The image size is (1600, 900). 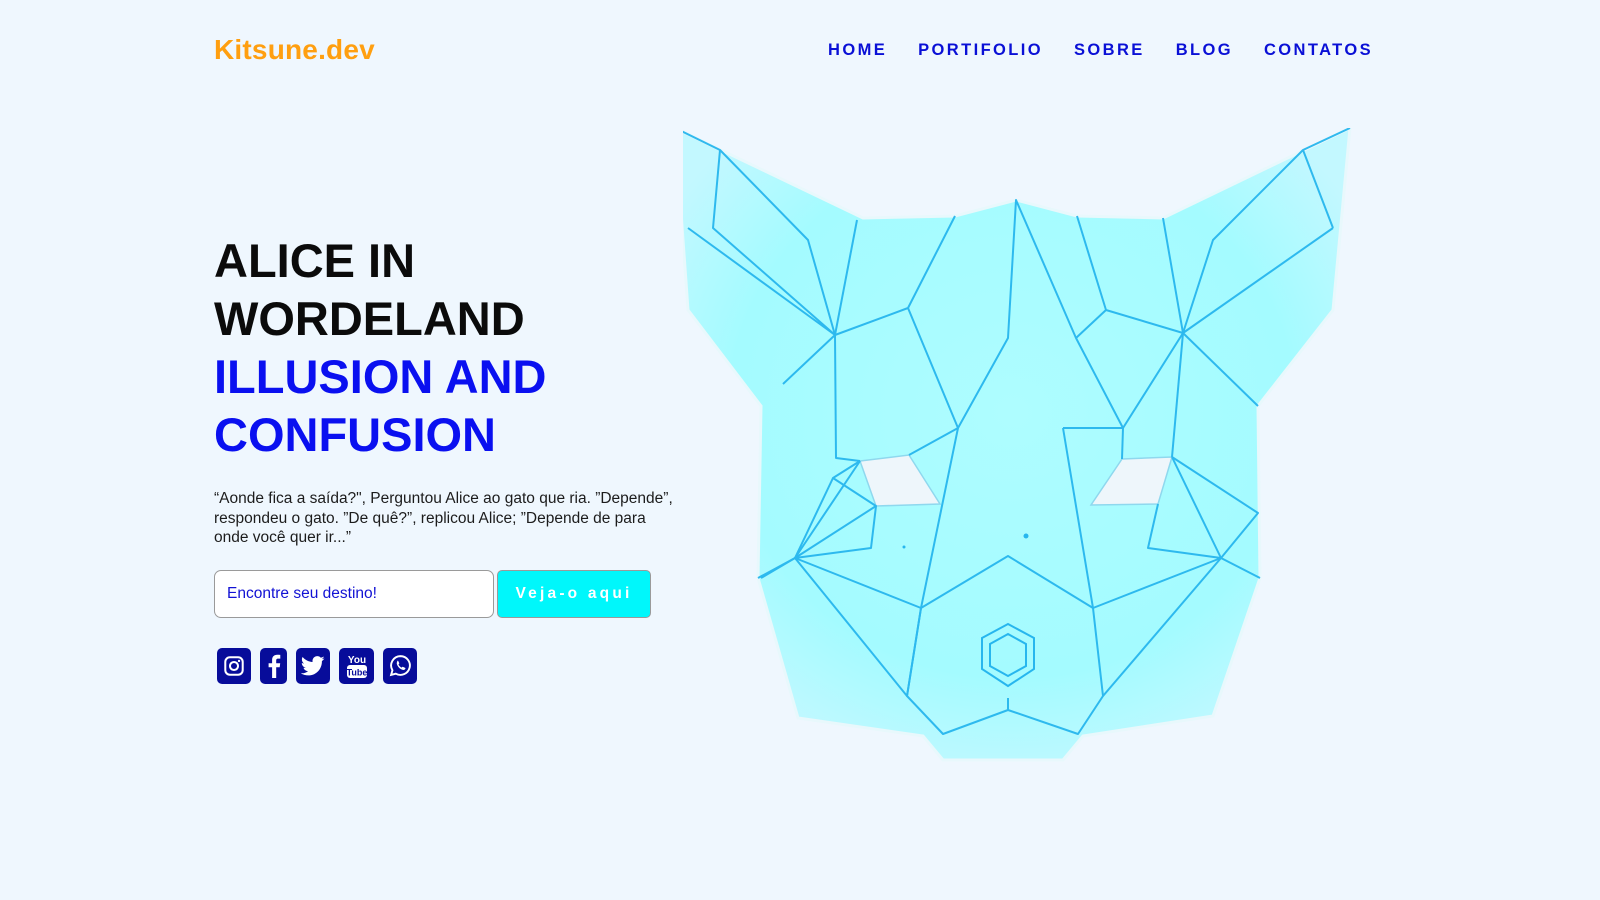 What do you see at coordinates (355, 434) in the screenshot?
I see `headline-accent-line-2: CONFUSION` at bounding box center [355, 434].